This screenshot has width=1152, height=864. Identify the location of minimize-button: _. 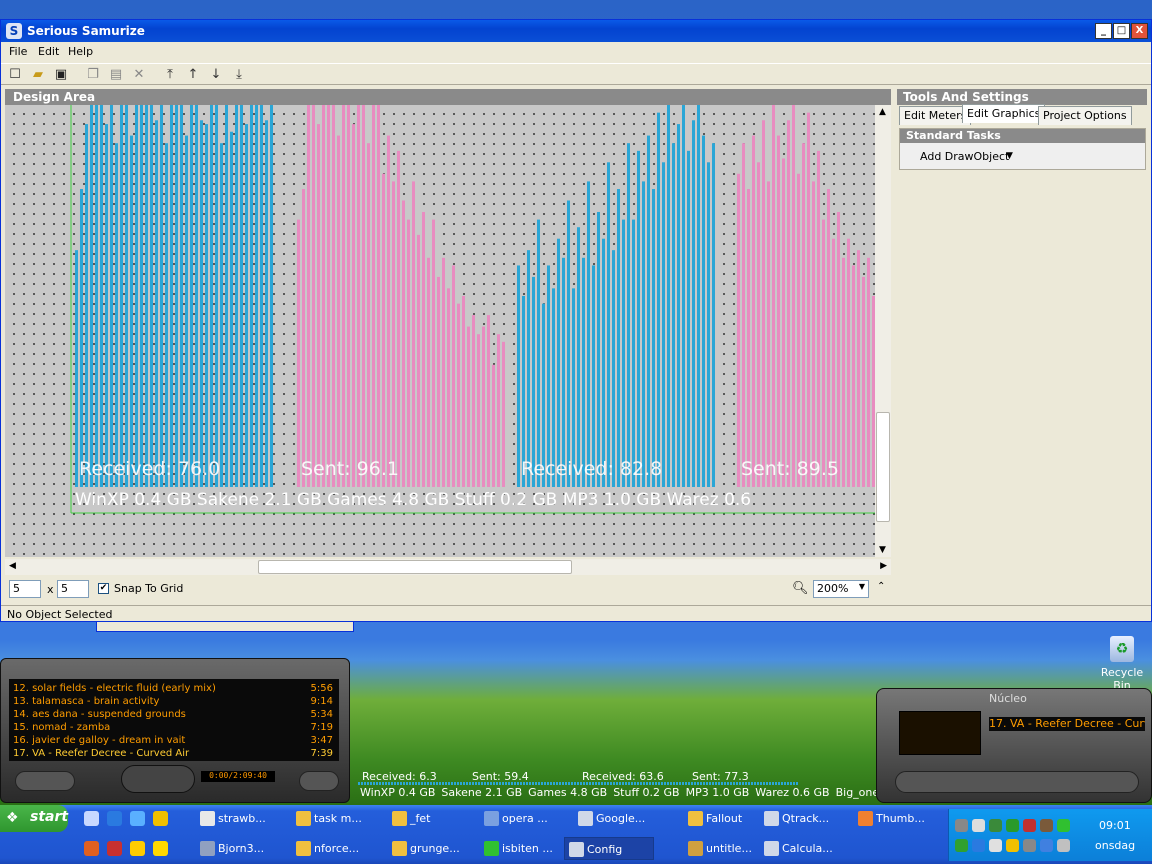
(1103, 31).